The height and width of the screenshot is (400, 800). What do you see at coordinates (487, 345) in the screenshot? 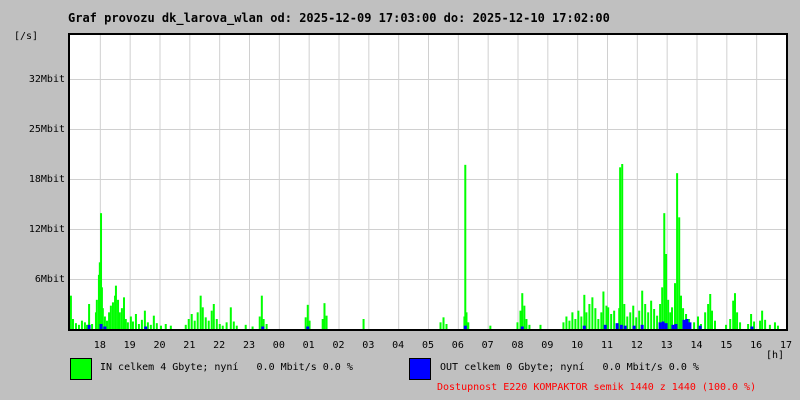
I see `x-tick-07: 07` at bounding box center [487, 345].